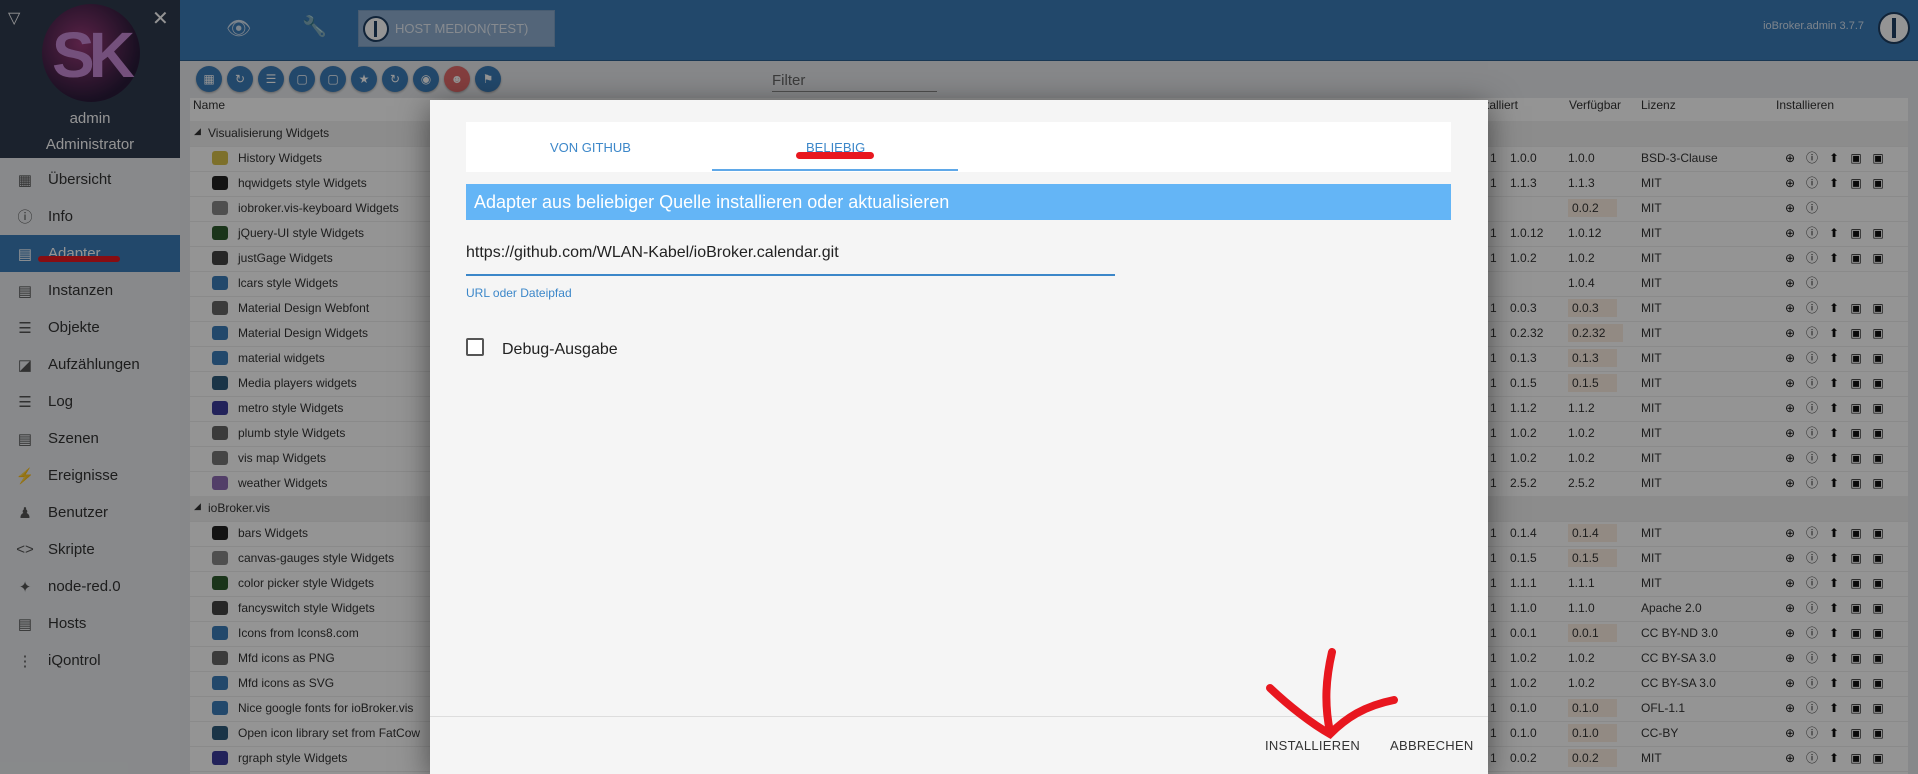  I want to click on dialog-tabs: VON GITHUB BELIEBIG, so click(958, 147).